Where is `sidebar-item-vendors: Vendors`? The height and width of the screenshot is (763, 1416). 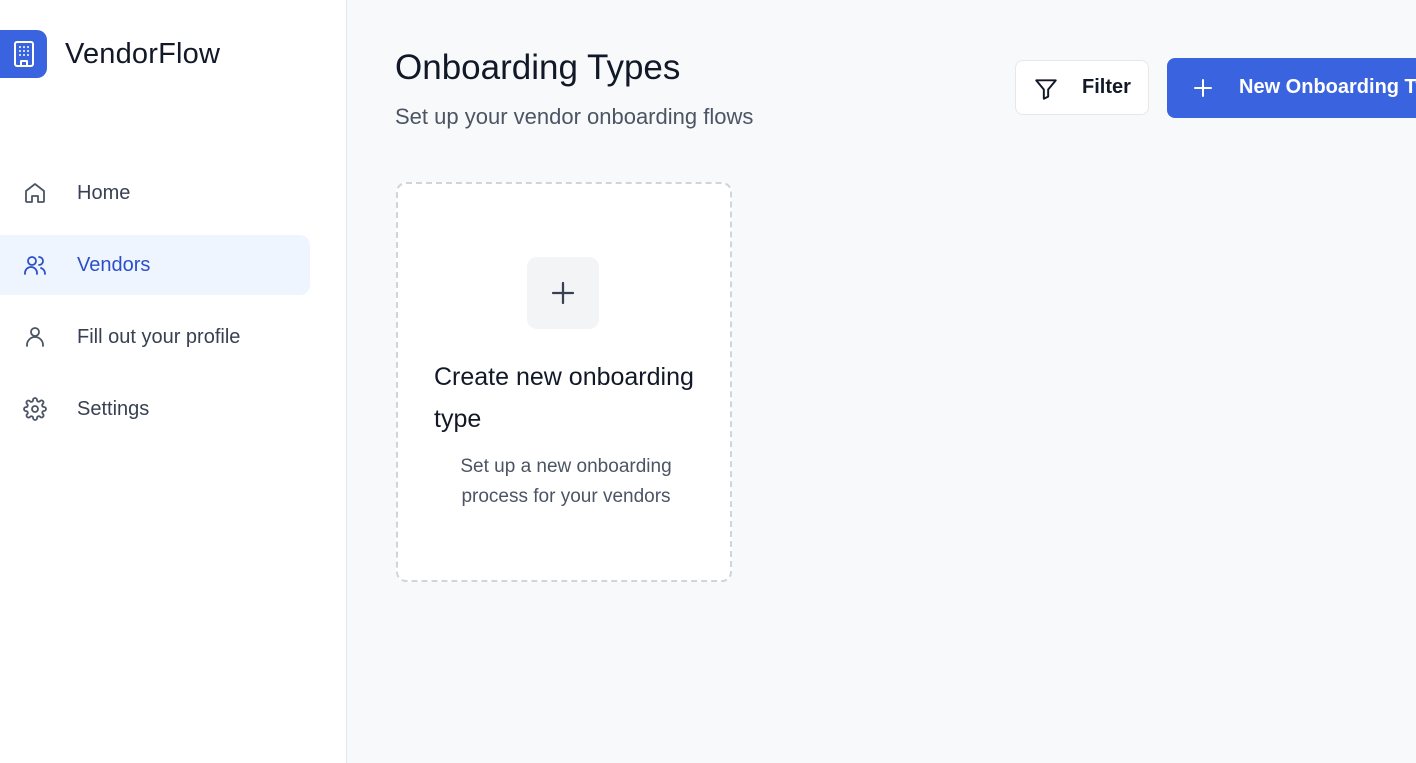 sidebar-item-vendors: Vendors is located at coordinates (155, 265).